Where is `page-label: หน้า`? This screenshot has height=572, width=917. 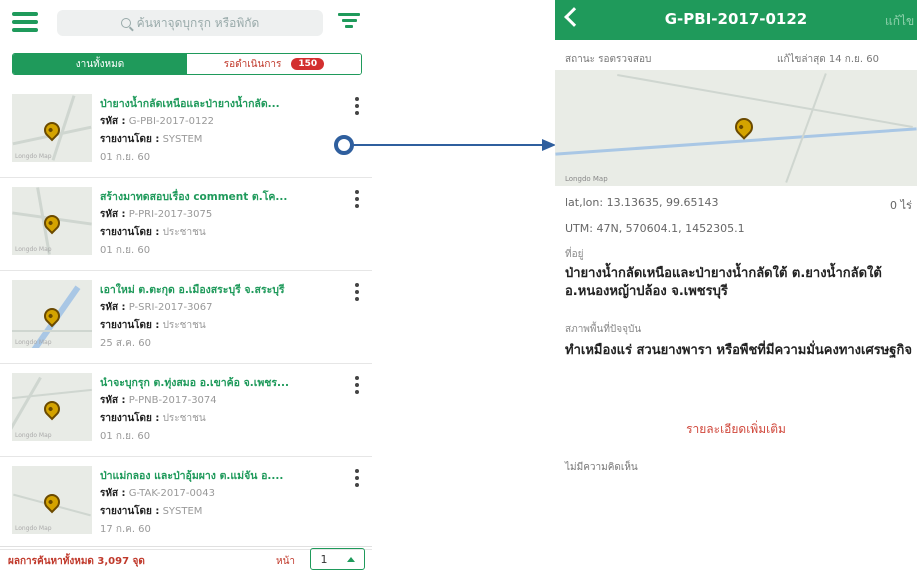 page-label: หน้า is located at coordinates (286, 561).